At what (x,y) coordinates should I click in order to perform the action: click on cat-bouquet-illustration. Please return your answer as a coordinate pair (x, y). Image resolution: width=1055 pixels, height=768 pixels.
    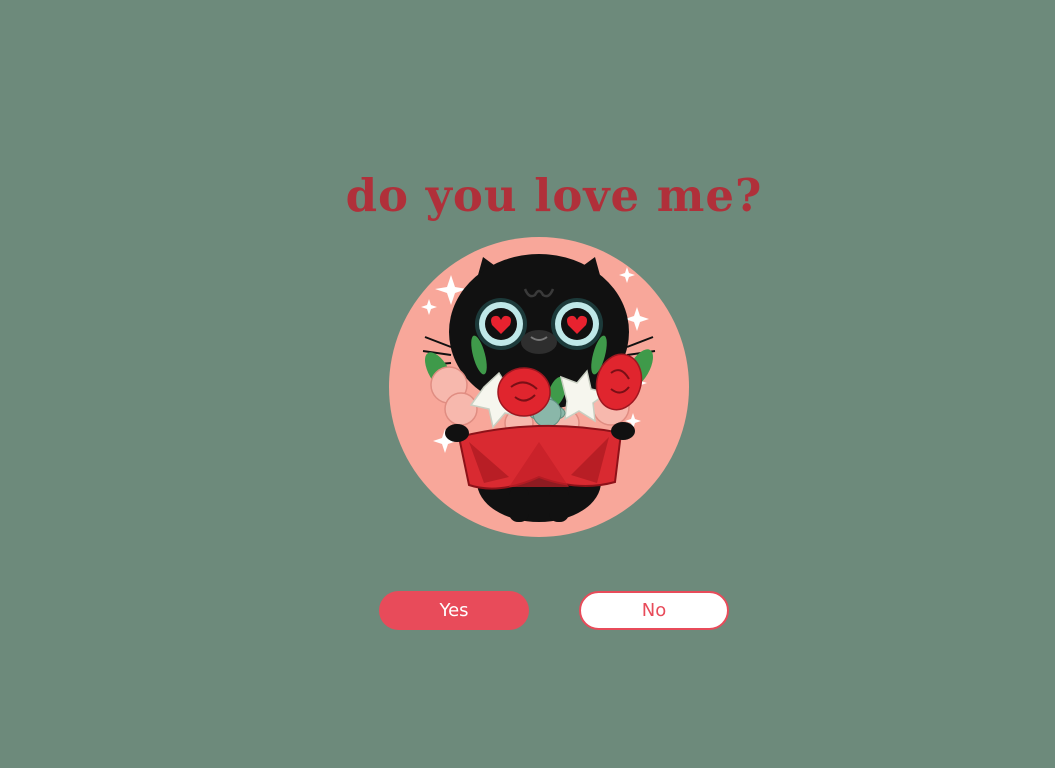
    Looking at the image, I should click on (539, 387).